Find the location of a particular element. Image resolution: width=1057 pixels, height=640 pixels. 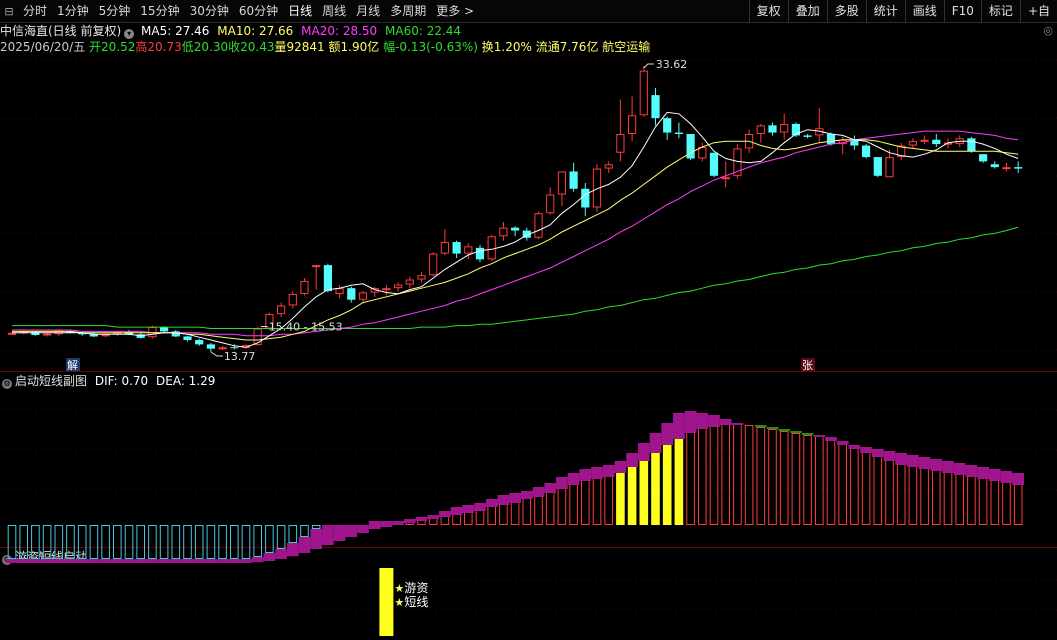

rise-marker: 张 is located at coordinates (807, 365).